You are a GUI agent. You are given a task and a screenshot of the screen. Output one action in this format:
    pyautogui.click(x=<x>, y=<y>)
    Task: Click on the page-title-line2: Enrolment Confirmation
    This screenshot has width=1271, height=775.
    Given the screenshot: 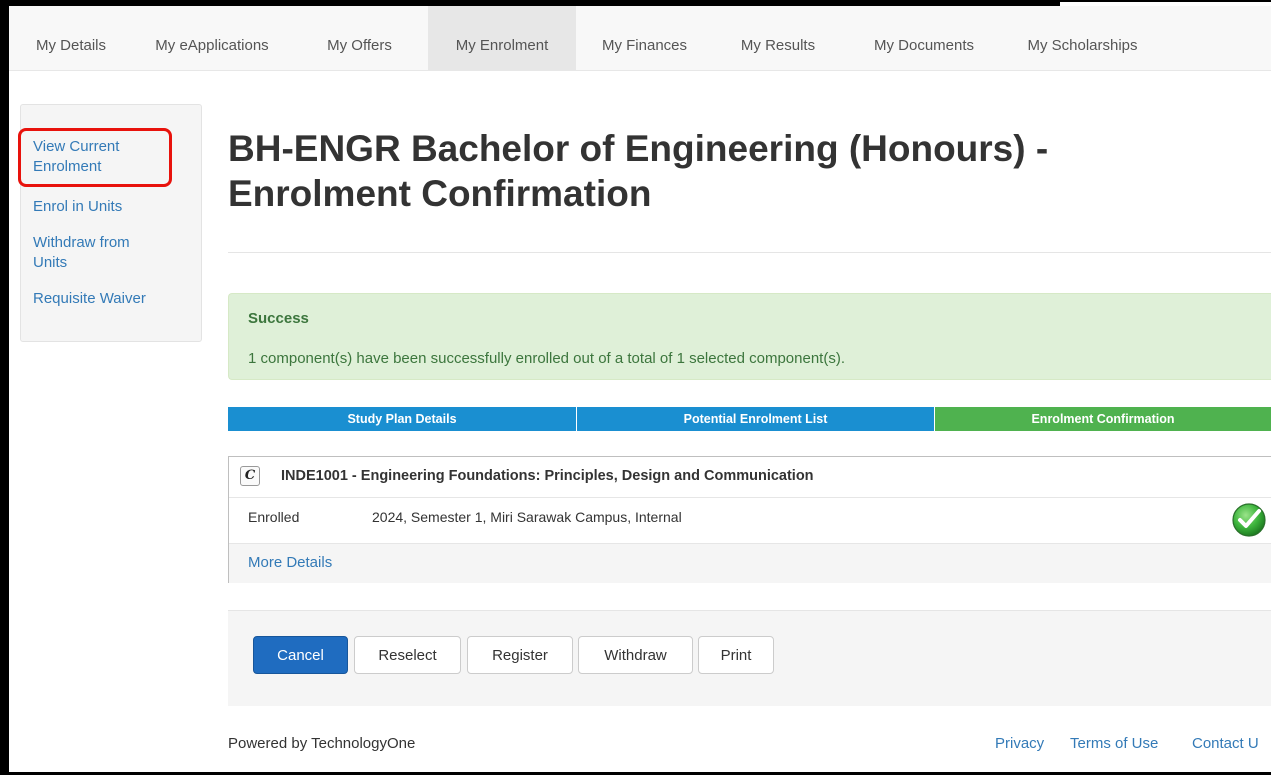 What is the action you would take?
    pyautogui.click(x=440, y=193)
    